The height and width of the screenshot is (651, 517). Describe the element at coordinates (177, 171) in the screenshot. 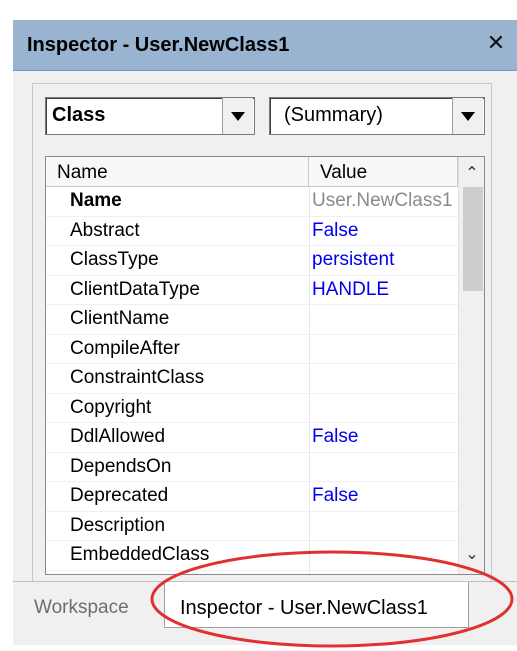

I see `column-header-name: Name` at that location.